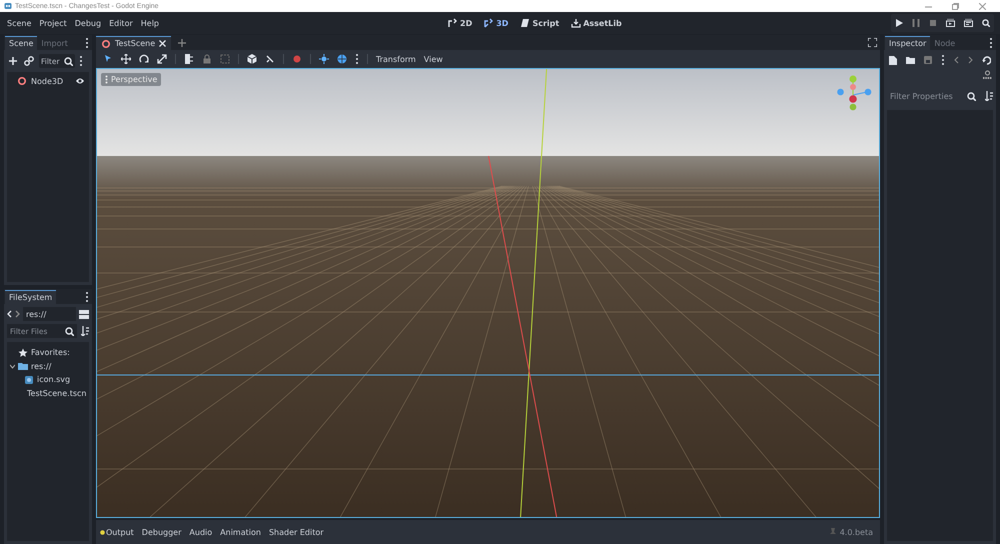 The width and height of the screenshot is (1000, 544). What do you see at coordinates (19, 23) in the screenshot?
I see `menu-item: Scene` at bounding box center [19, 23].